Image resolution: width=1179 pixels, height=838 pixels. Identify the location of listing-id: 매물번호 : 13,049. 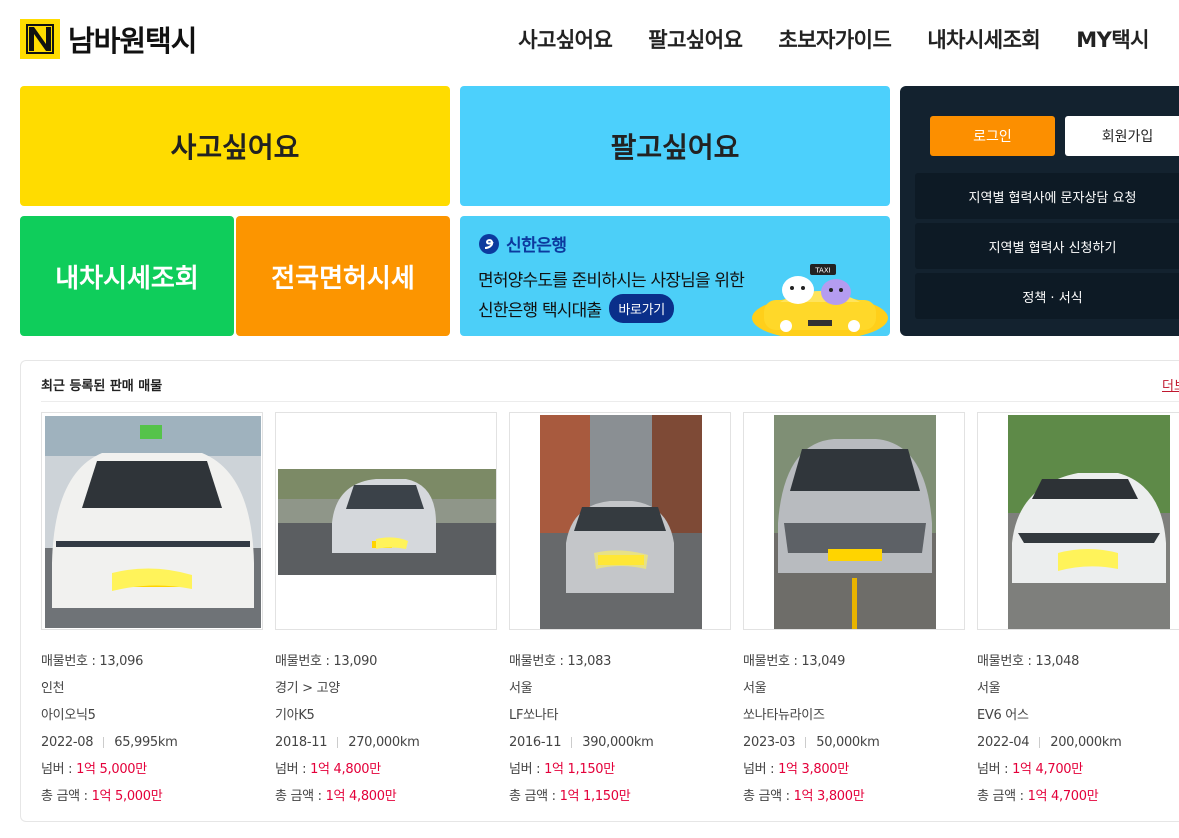
(794, 661).